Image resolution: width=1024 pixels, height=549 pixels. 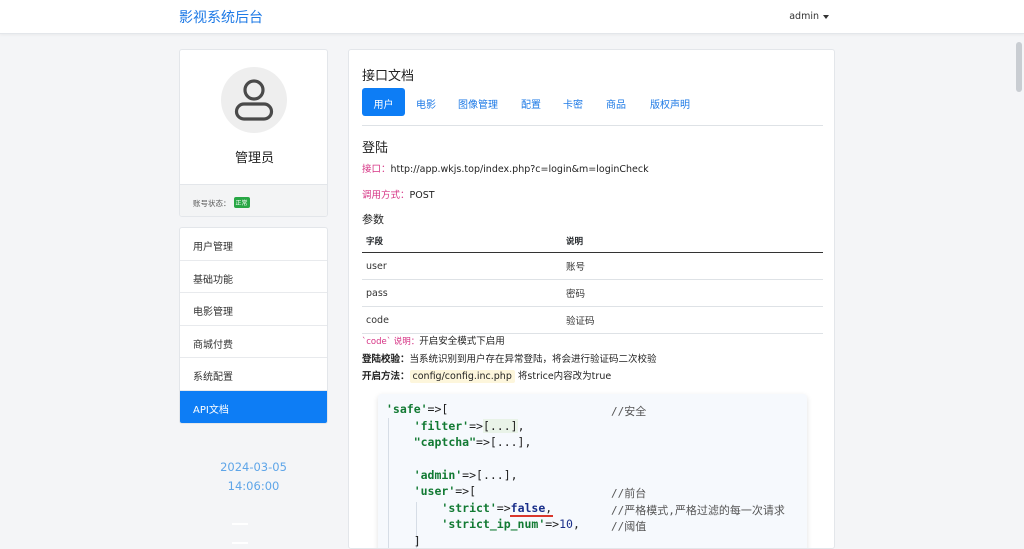 I want to click on method-label: 调用方式：, so click(x=386, y=195).